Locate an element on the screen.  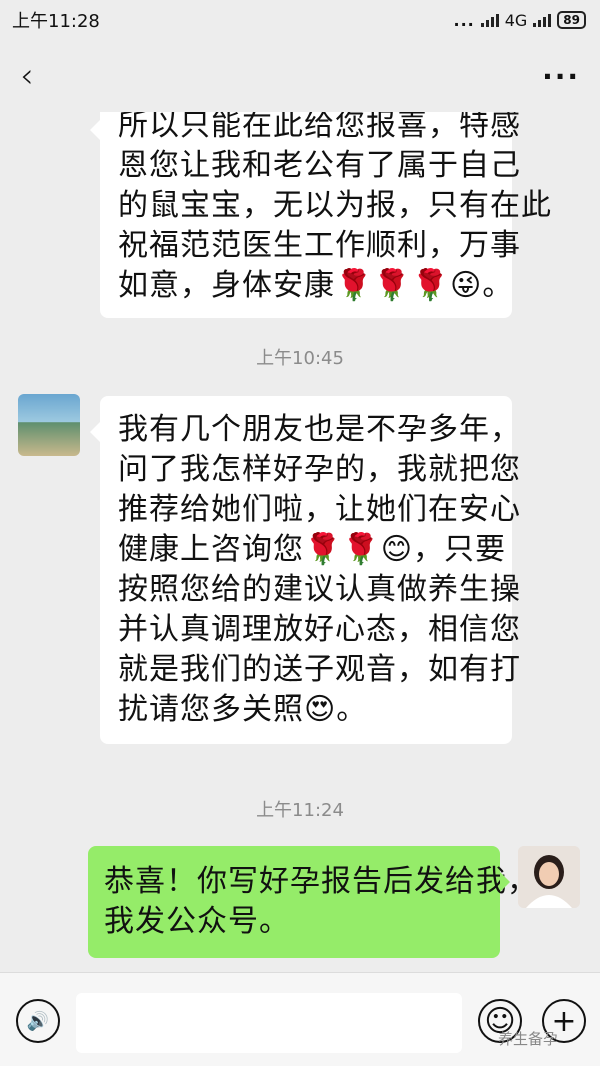
status-bar: 上午11:28 ... 4G 89 is located at coordinates (300, 20).